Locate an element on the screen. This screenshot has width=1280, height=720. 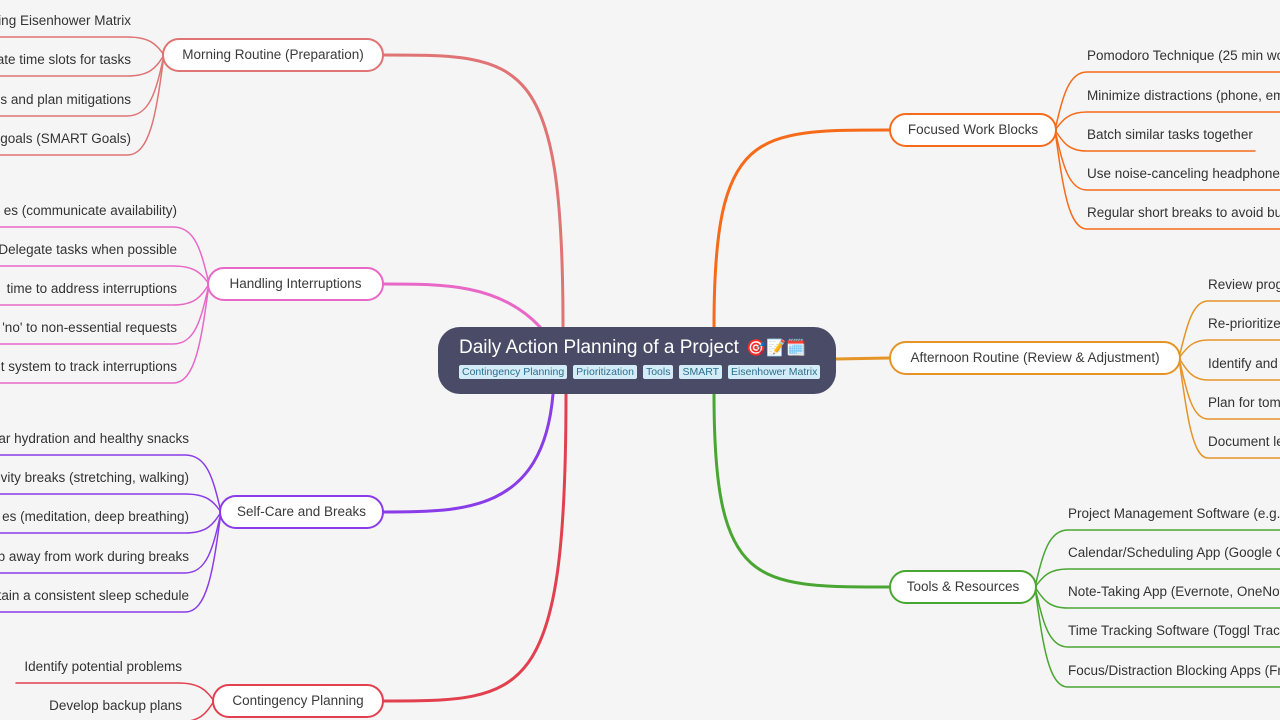
connector-root-afternoon is located at coordinates (862, 358).